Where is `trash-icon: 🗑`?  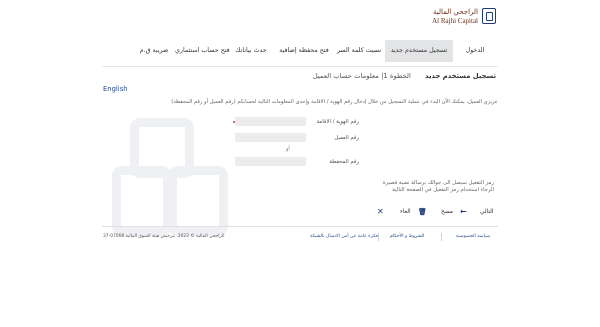 trash-icon: 🗑 is located at coordinates (422, 212).